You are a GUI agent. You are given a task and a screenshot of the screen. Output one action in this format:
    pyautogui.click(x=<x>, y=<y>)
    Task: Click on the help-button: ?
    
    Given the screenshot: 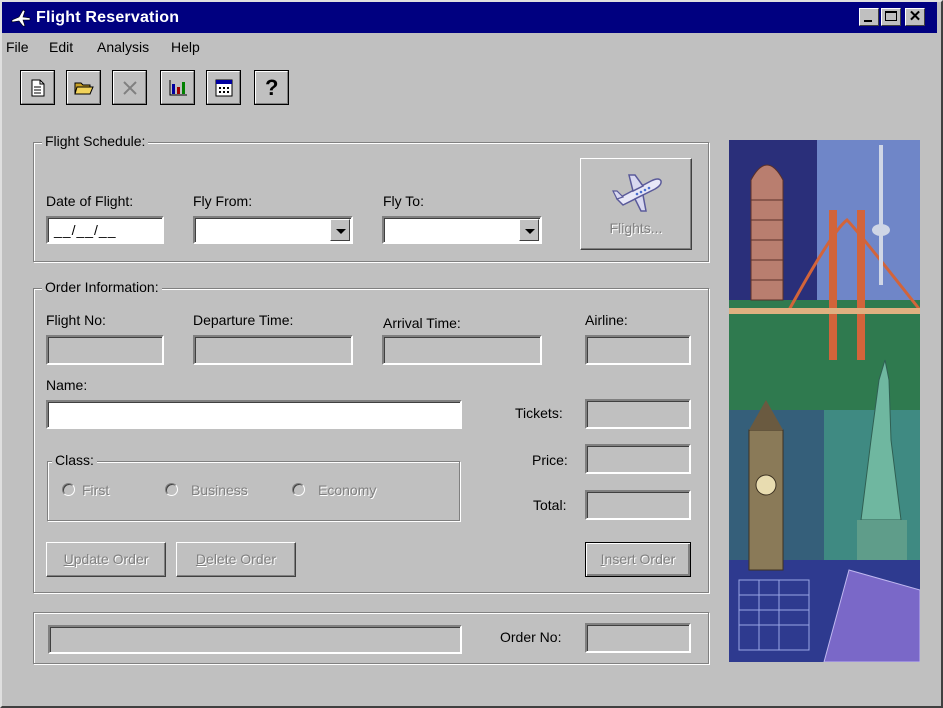 What is the action you would take?
    pyautogui.click(x=271, y=87)
    